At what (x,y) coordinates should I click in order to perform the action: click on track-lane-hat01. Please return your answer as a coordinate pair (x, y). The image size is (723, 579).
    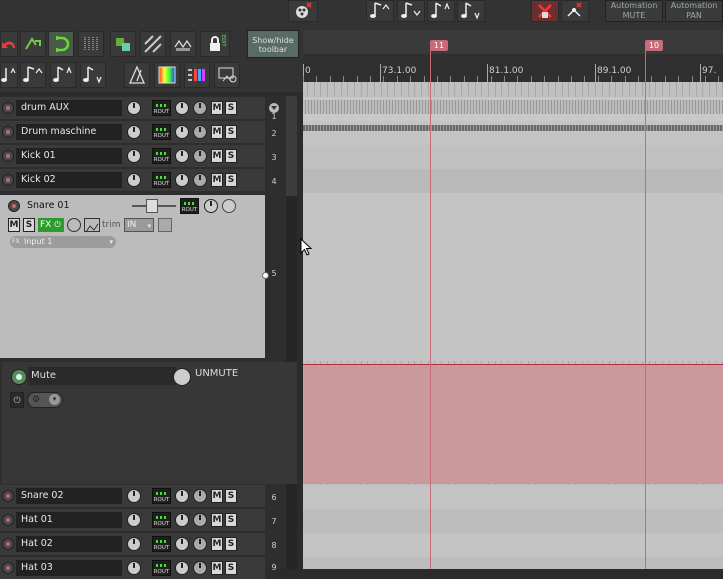
    Looking at the image, I should click on (513, 521).